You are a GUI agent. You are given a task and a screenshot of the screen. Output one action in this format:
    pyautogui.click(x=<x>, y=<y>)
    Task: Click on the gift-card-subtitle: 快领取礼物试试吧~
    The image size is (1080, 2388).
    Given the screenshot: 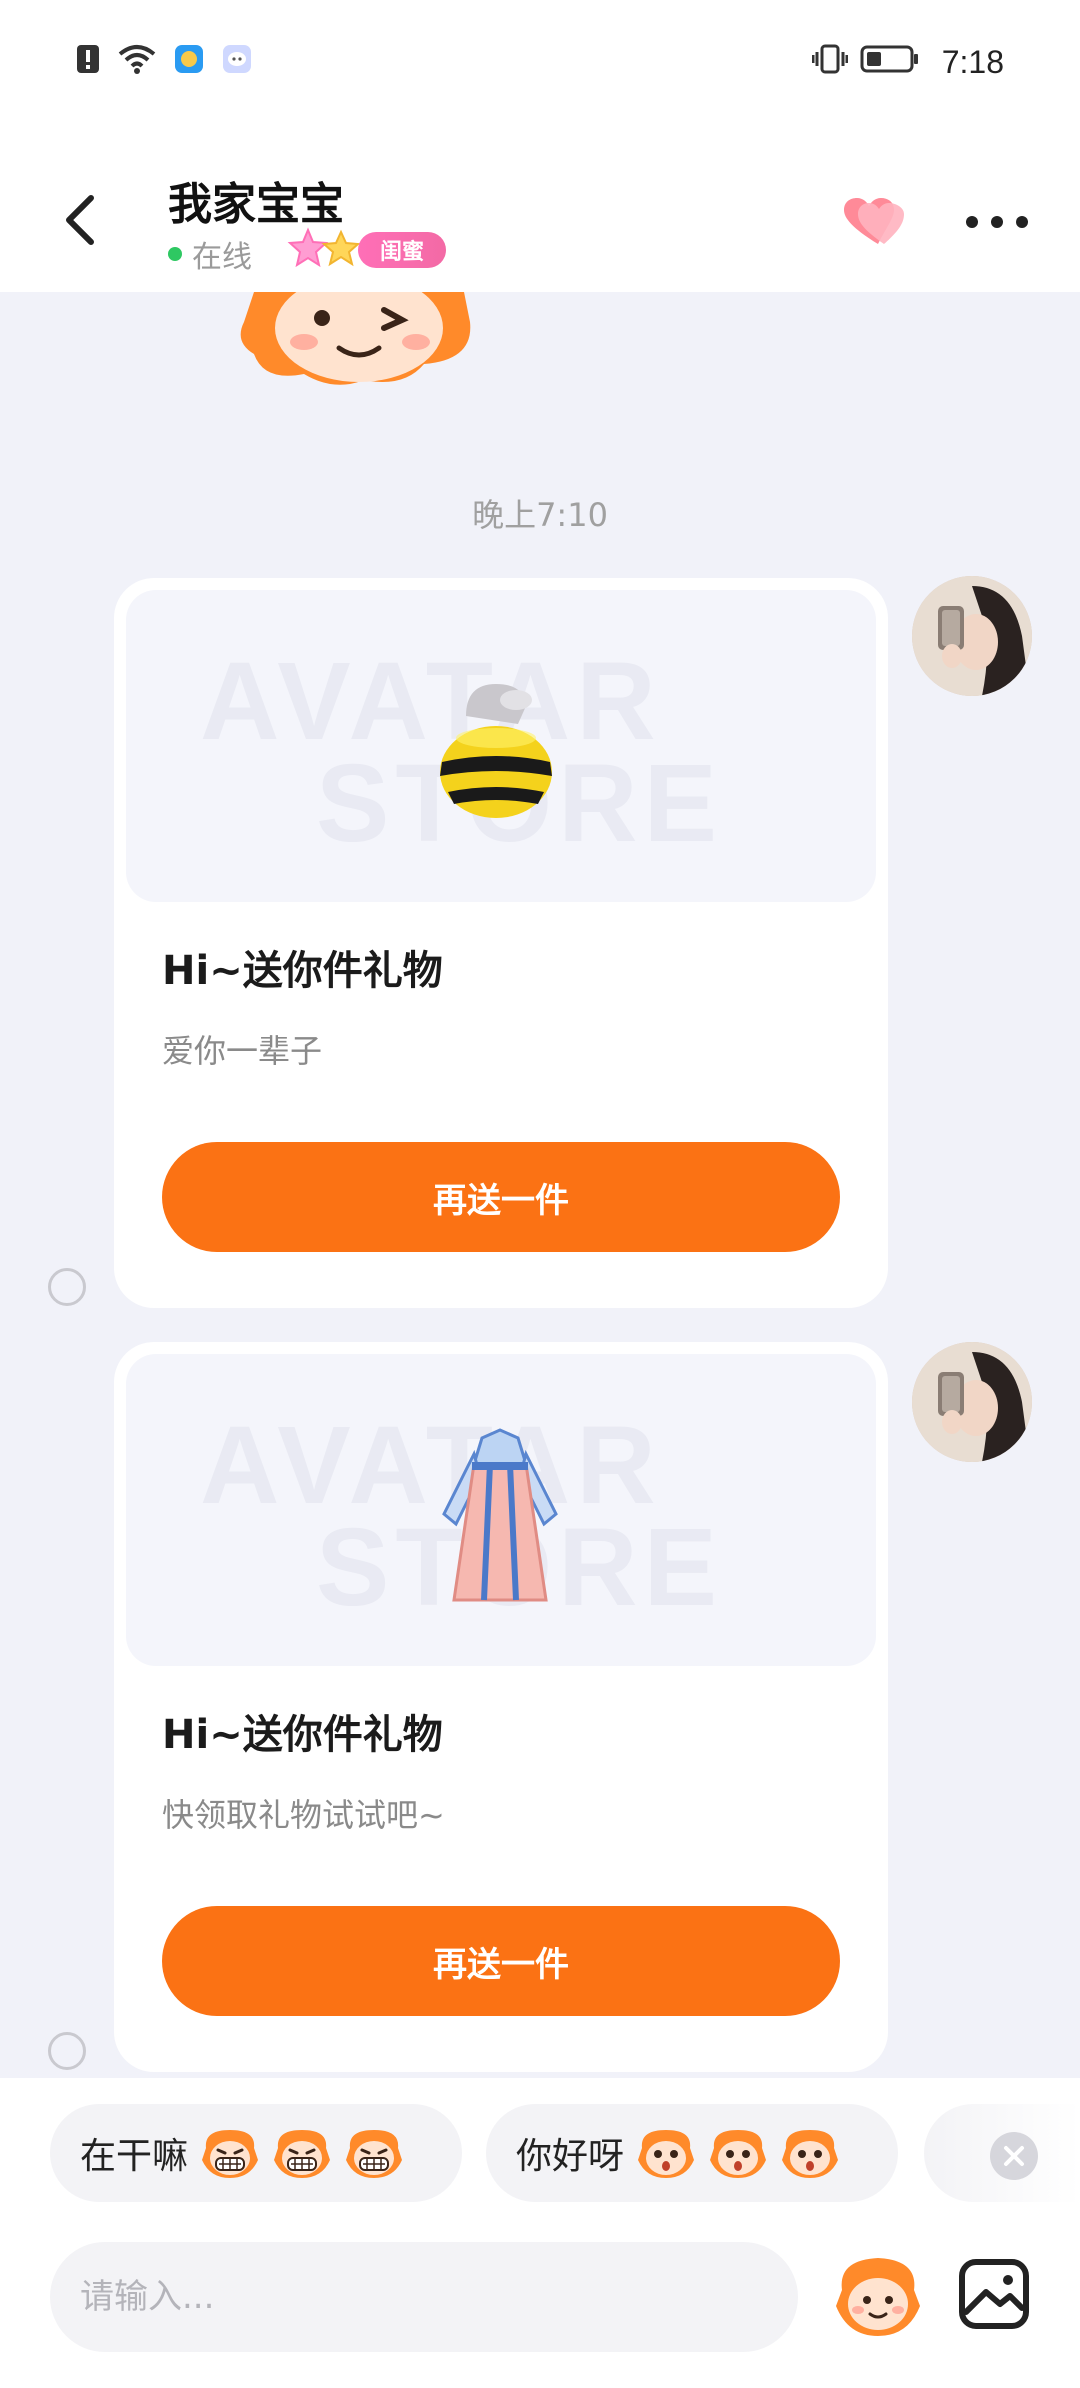 What is the action you would take?
    pyautogui.click(x=303, y=1815)
    